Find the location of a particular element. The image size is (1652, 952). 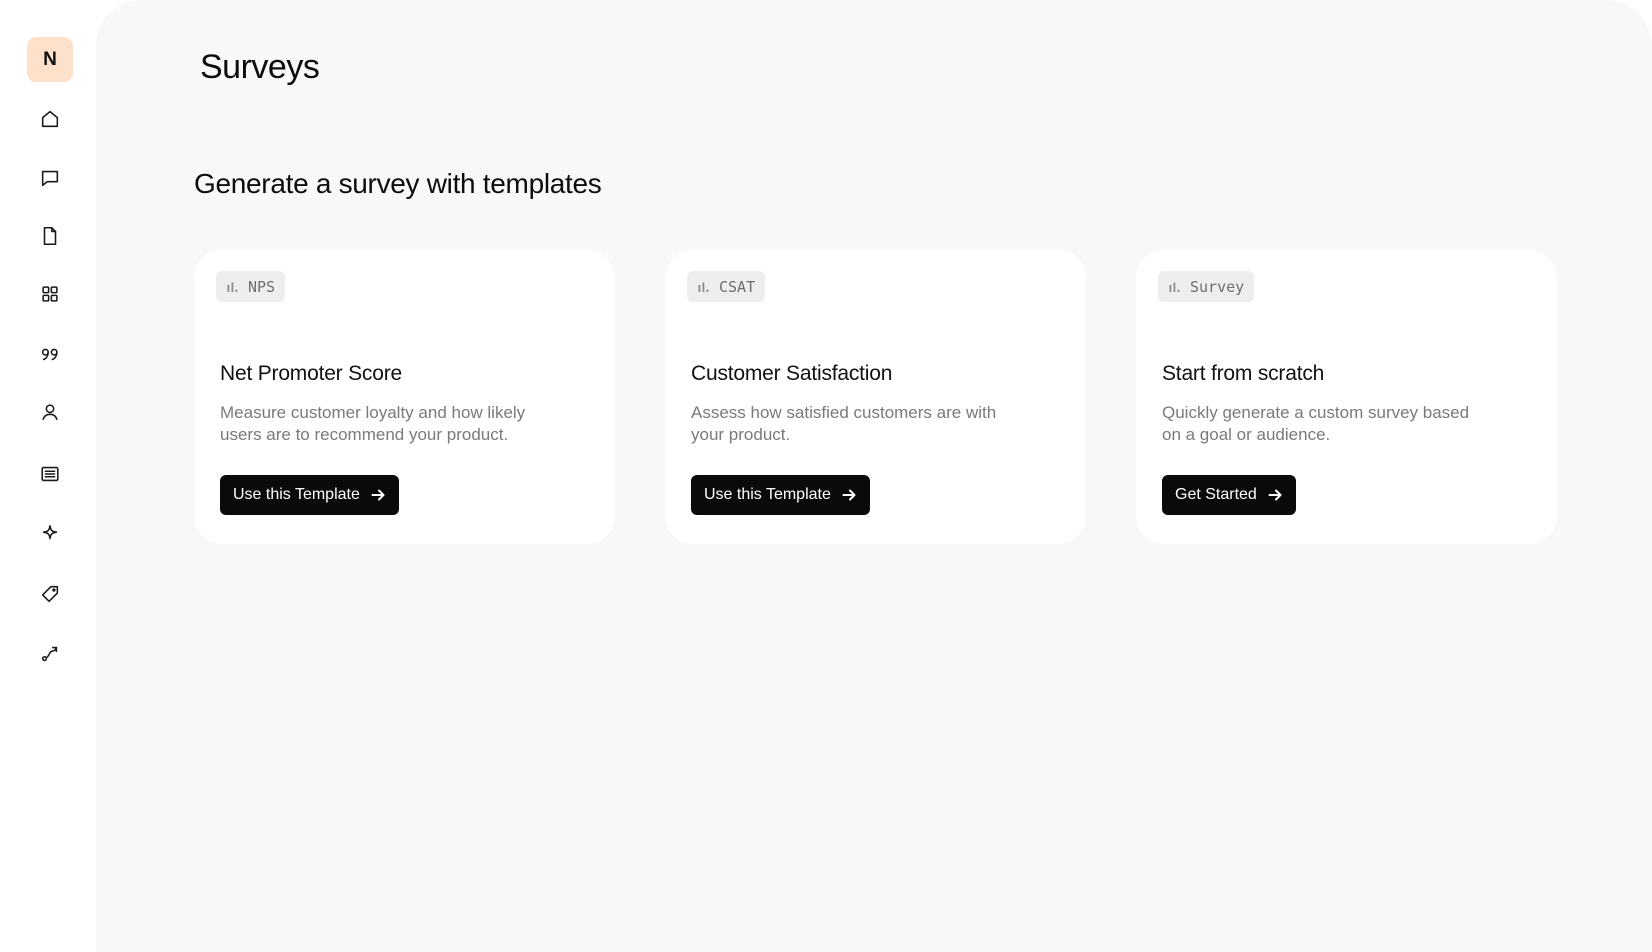

card-tag: CSAT is located at coordinates (726, 286).